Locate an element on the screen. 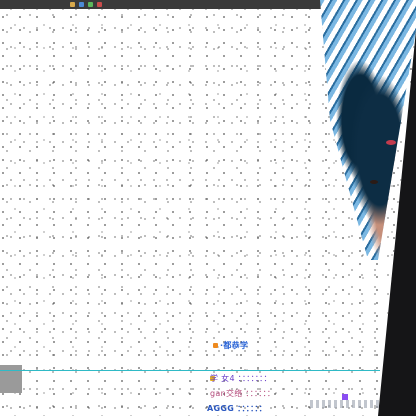 This screenshot has width=416, height=416. chat-message: gan交络 ：：：：：： is located at coordinates (243, 393).